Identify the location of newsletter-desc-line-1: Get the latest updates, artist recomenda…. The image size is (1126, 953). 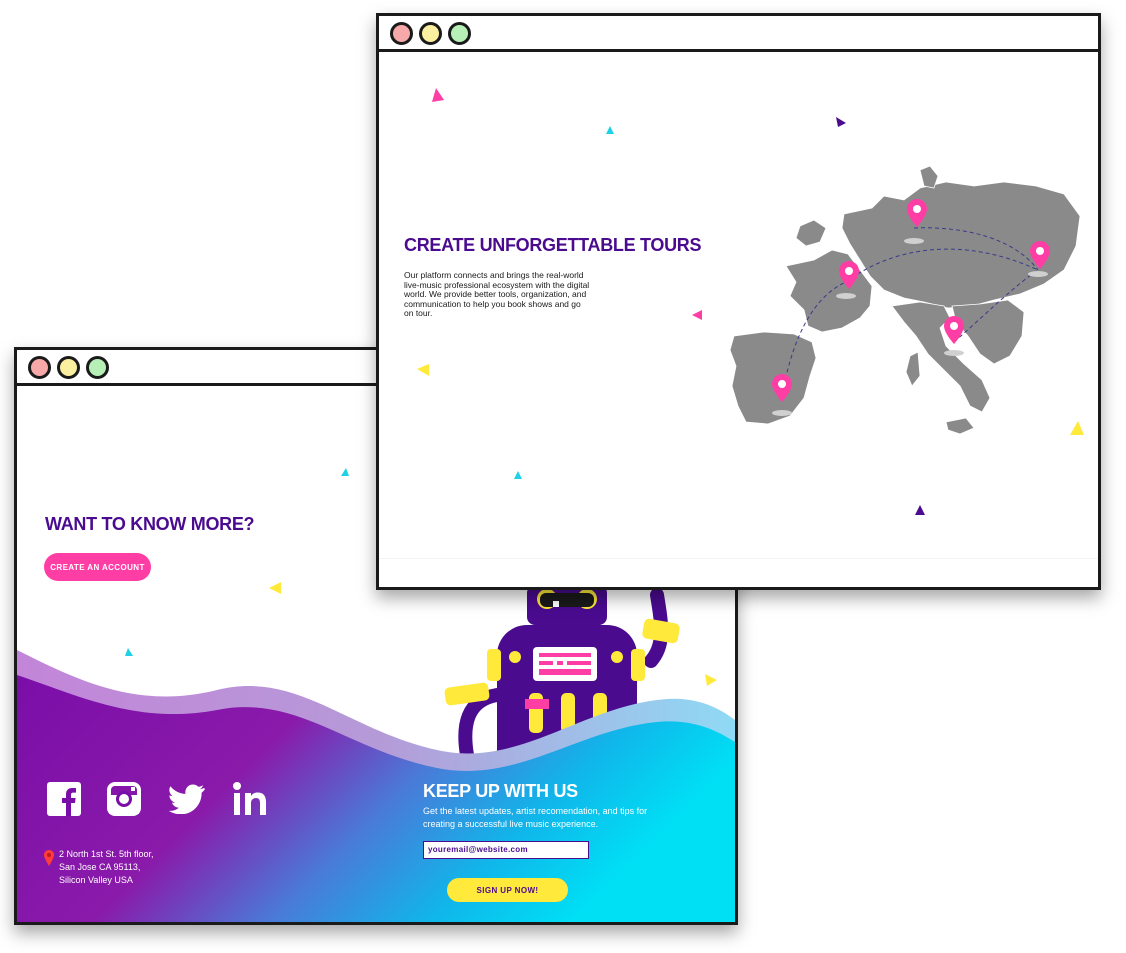
(535, 811).